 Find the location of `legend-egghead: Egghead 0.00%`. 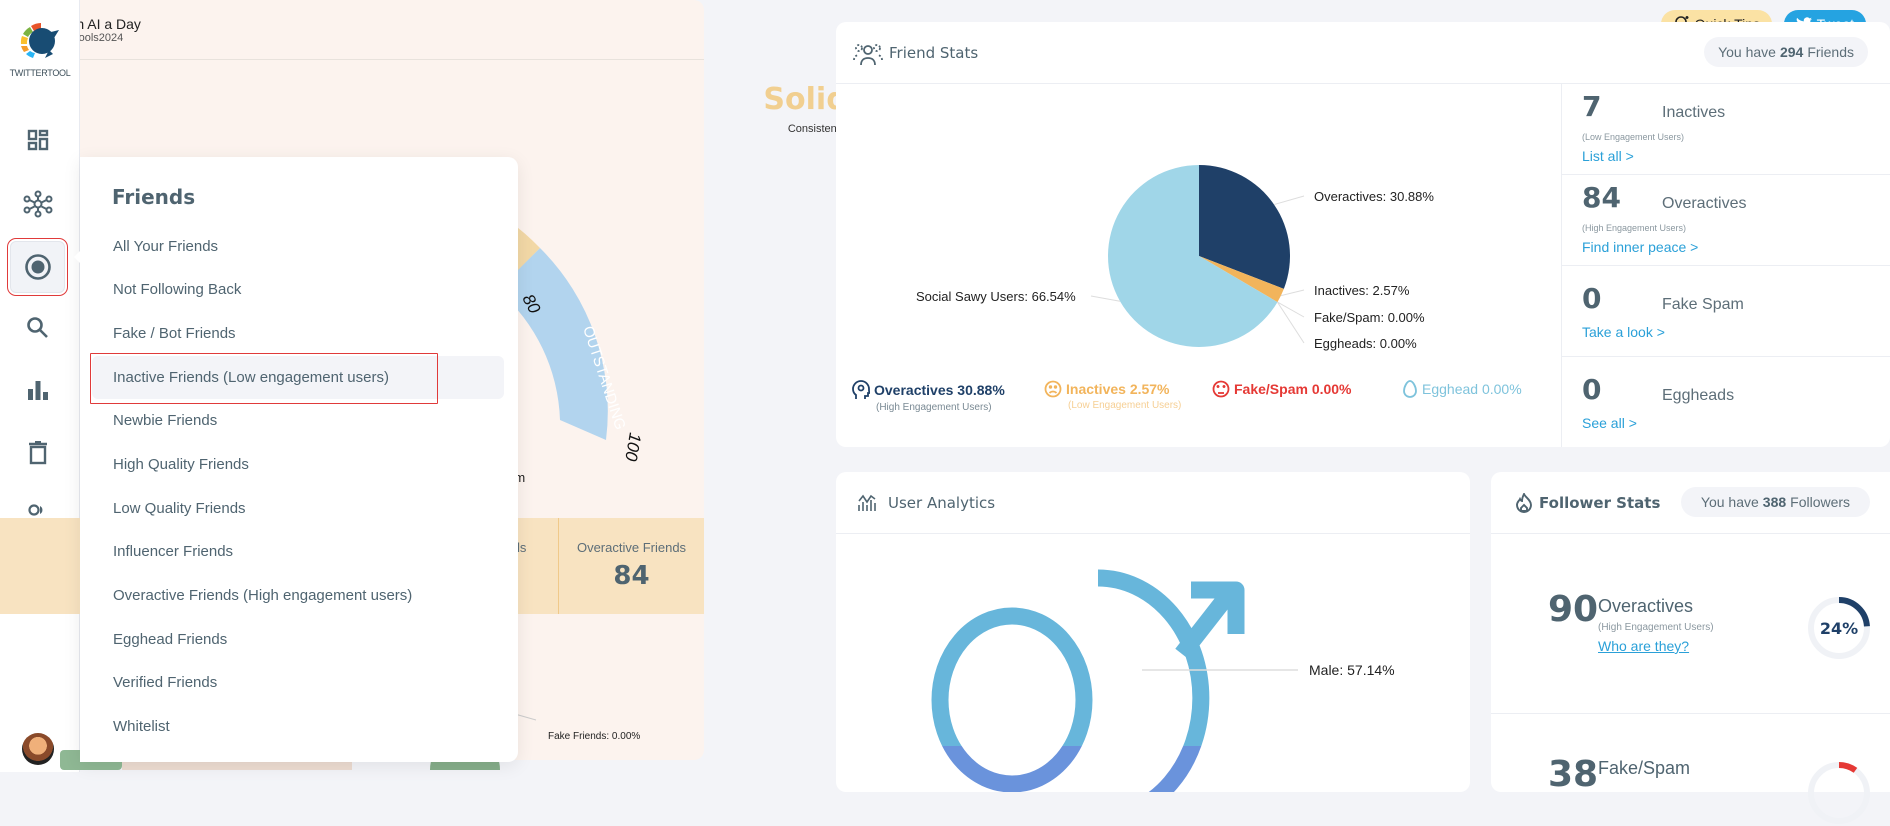

legend-egghead: Egghead 0.00% is located at coordinates (1462, 389).